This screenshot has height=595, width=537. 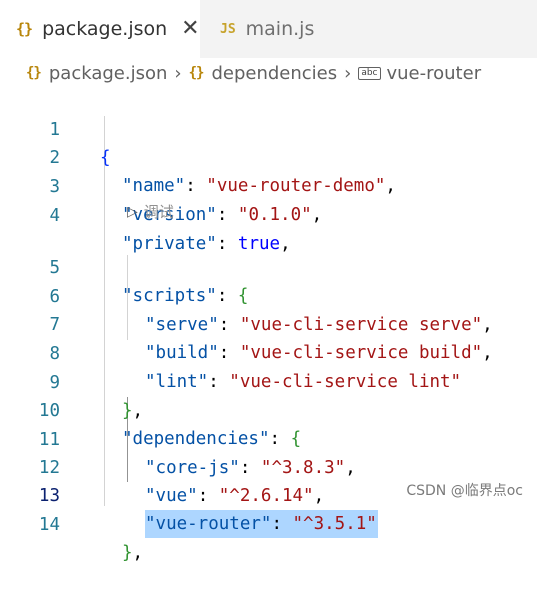 What do you see at coordinates (274, 215) in the screenshot?
I see `json-value: "0.1.0"` at bounding box center [274, 215].